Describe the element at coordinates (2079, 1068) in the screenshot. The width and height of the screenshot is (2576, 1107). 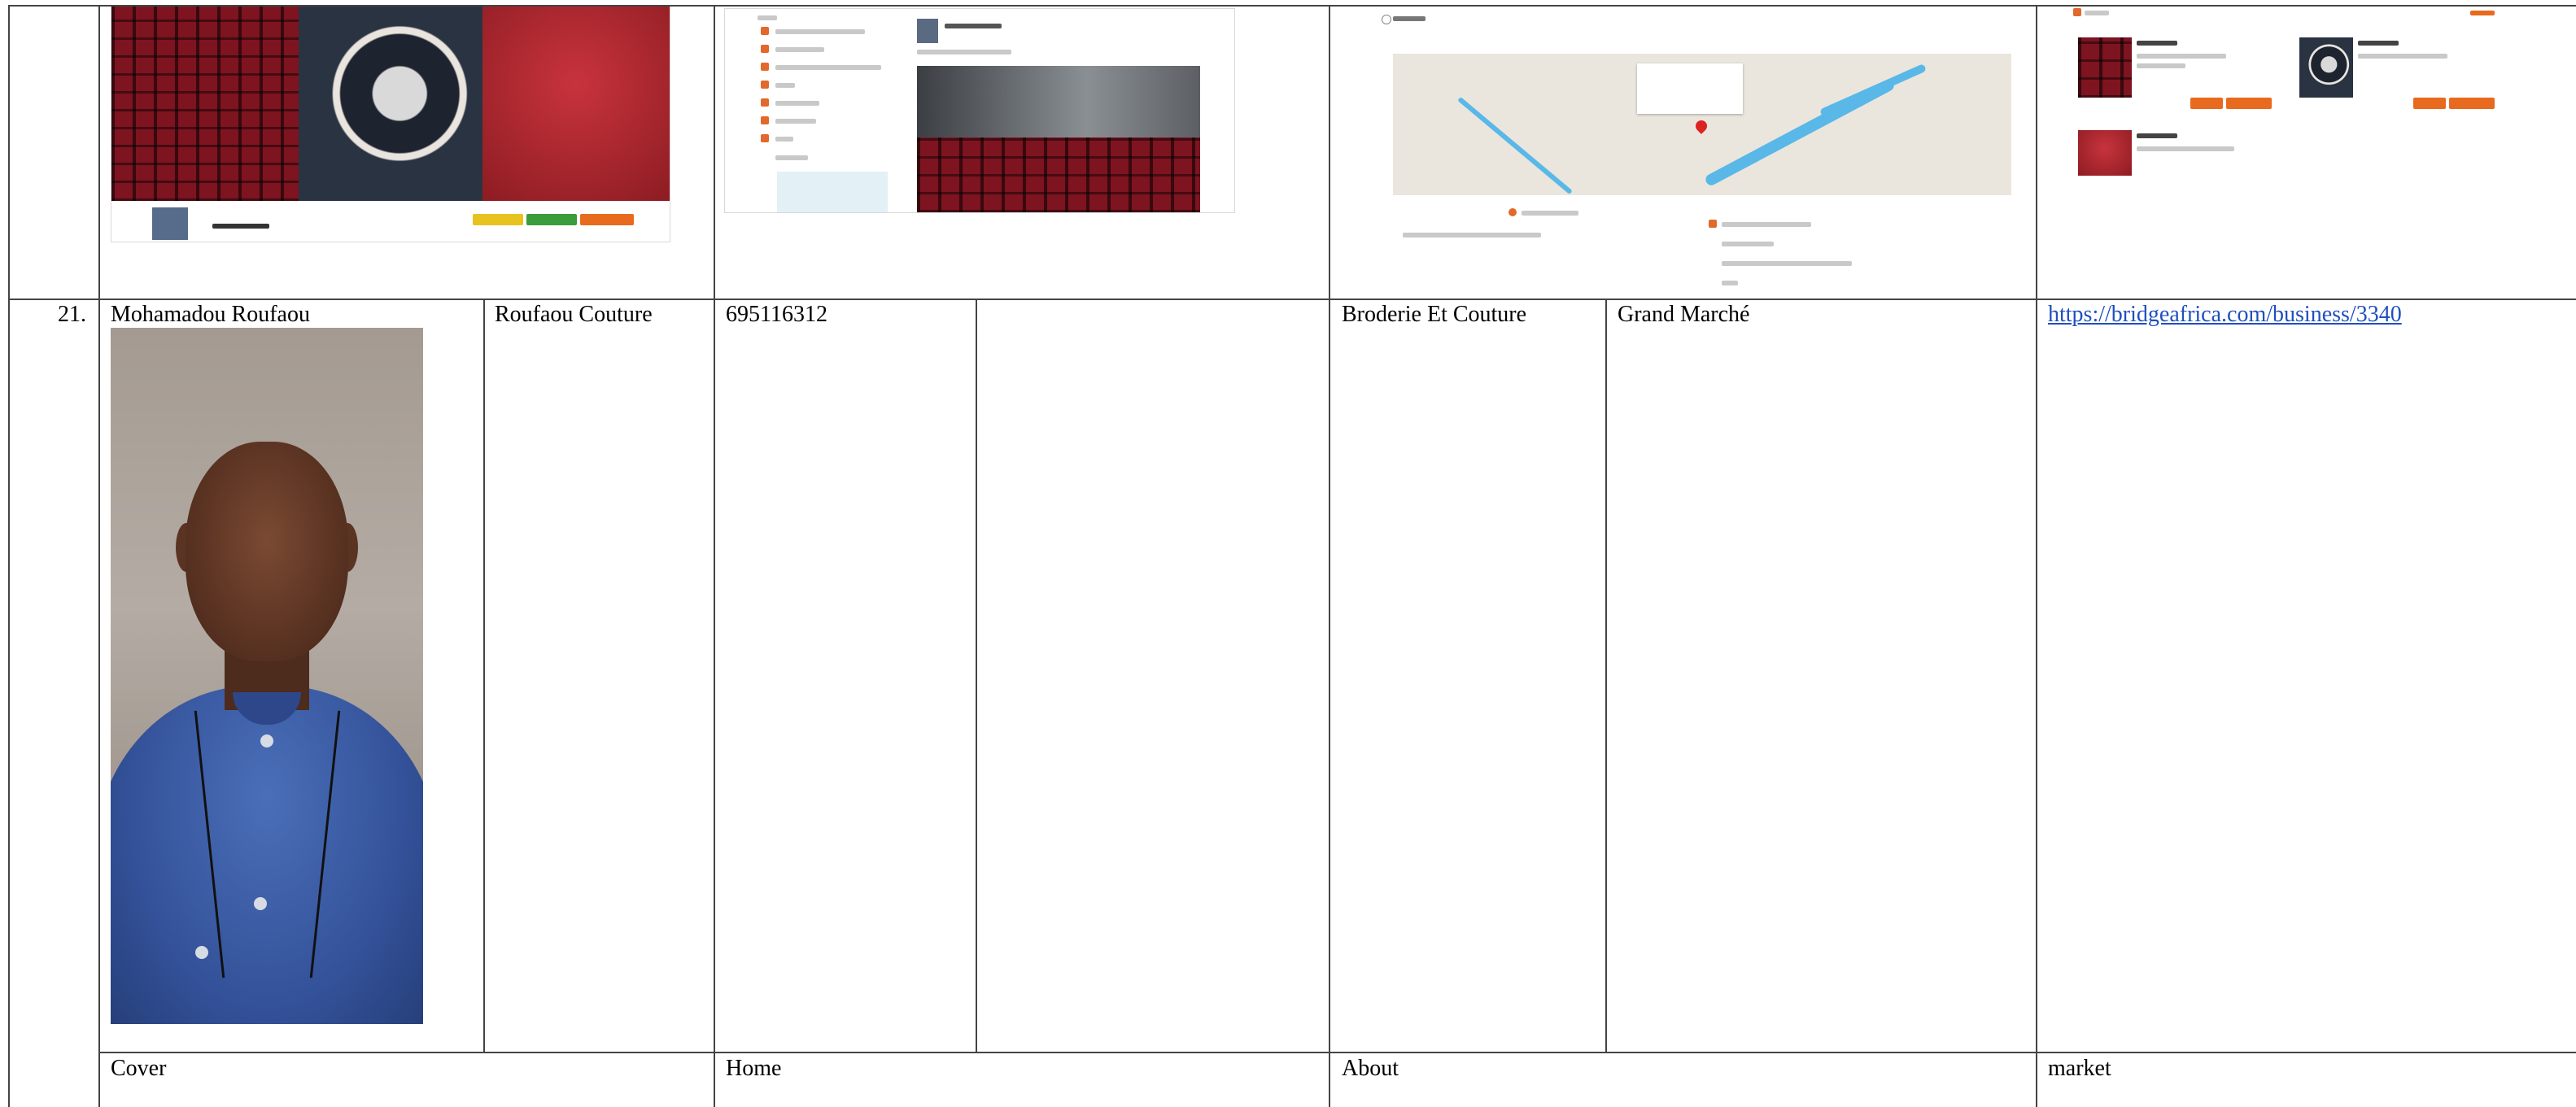
I see `market-label: market` at that location.